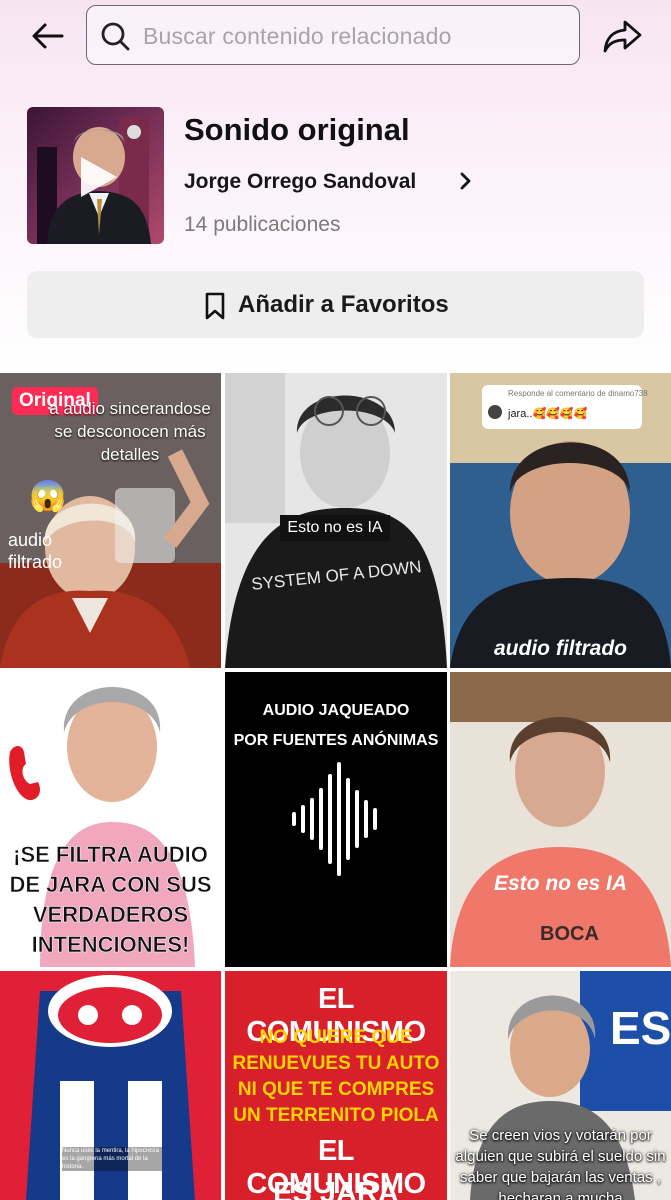  Describe the element at coordinates (215, 306) in the screenshot. I see `bookmark-icon` at that location.